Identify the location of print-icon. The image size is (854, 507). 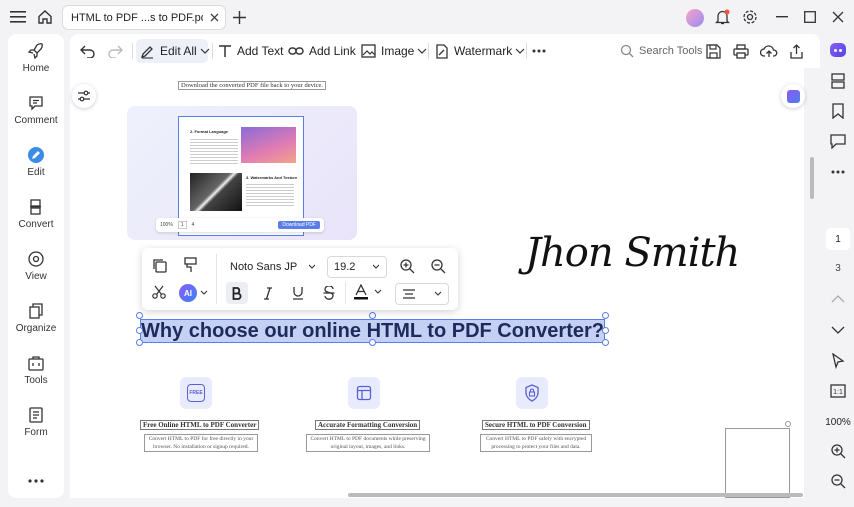
(741, 51).